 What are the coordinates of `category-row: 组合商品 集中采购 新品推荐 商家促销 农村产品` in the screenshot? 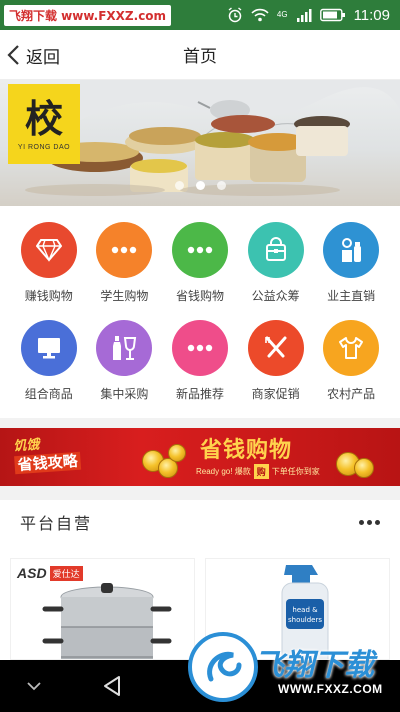 It's located at (200, 369).